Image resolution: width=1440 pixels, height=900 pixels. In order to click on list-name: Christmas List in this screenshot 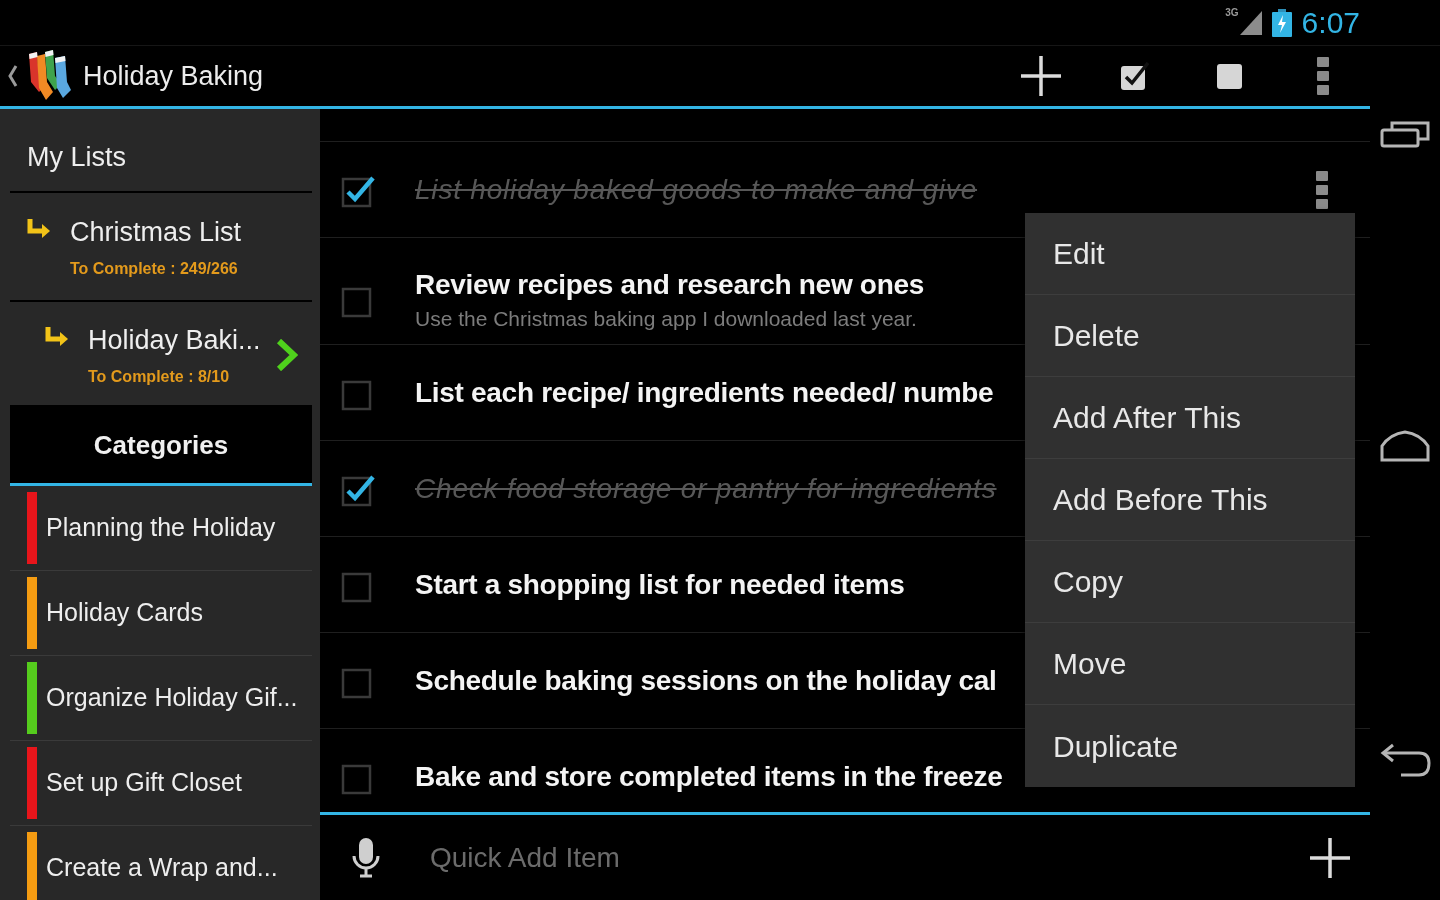, I will do `click(156, 232)`.